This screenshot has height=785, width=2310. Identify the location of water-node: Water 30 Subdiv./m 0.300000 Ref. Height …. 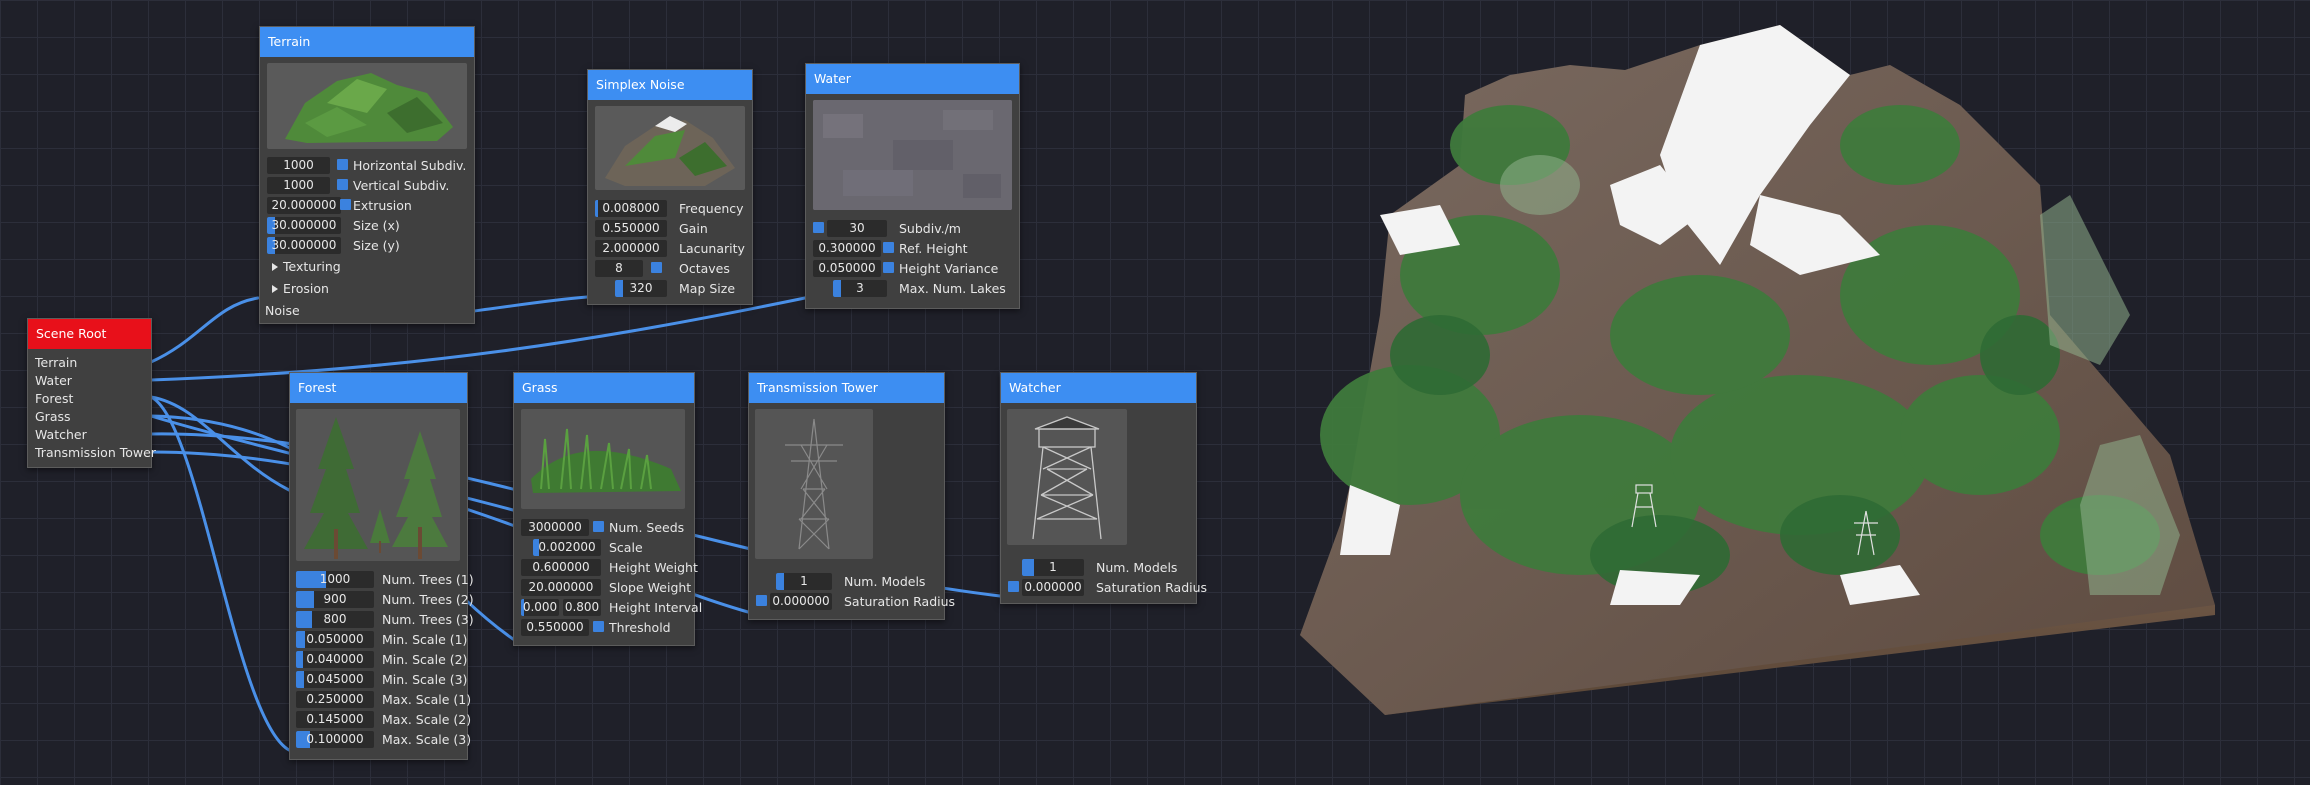
(912, 186).